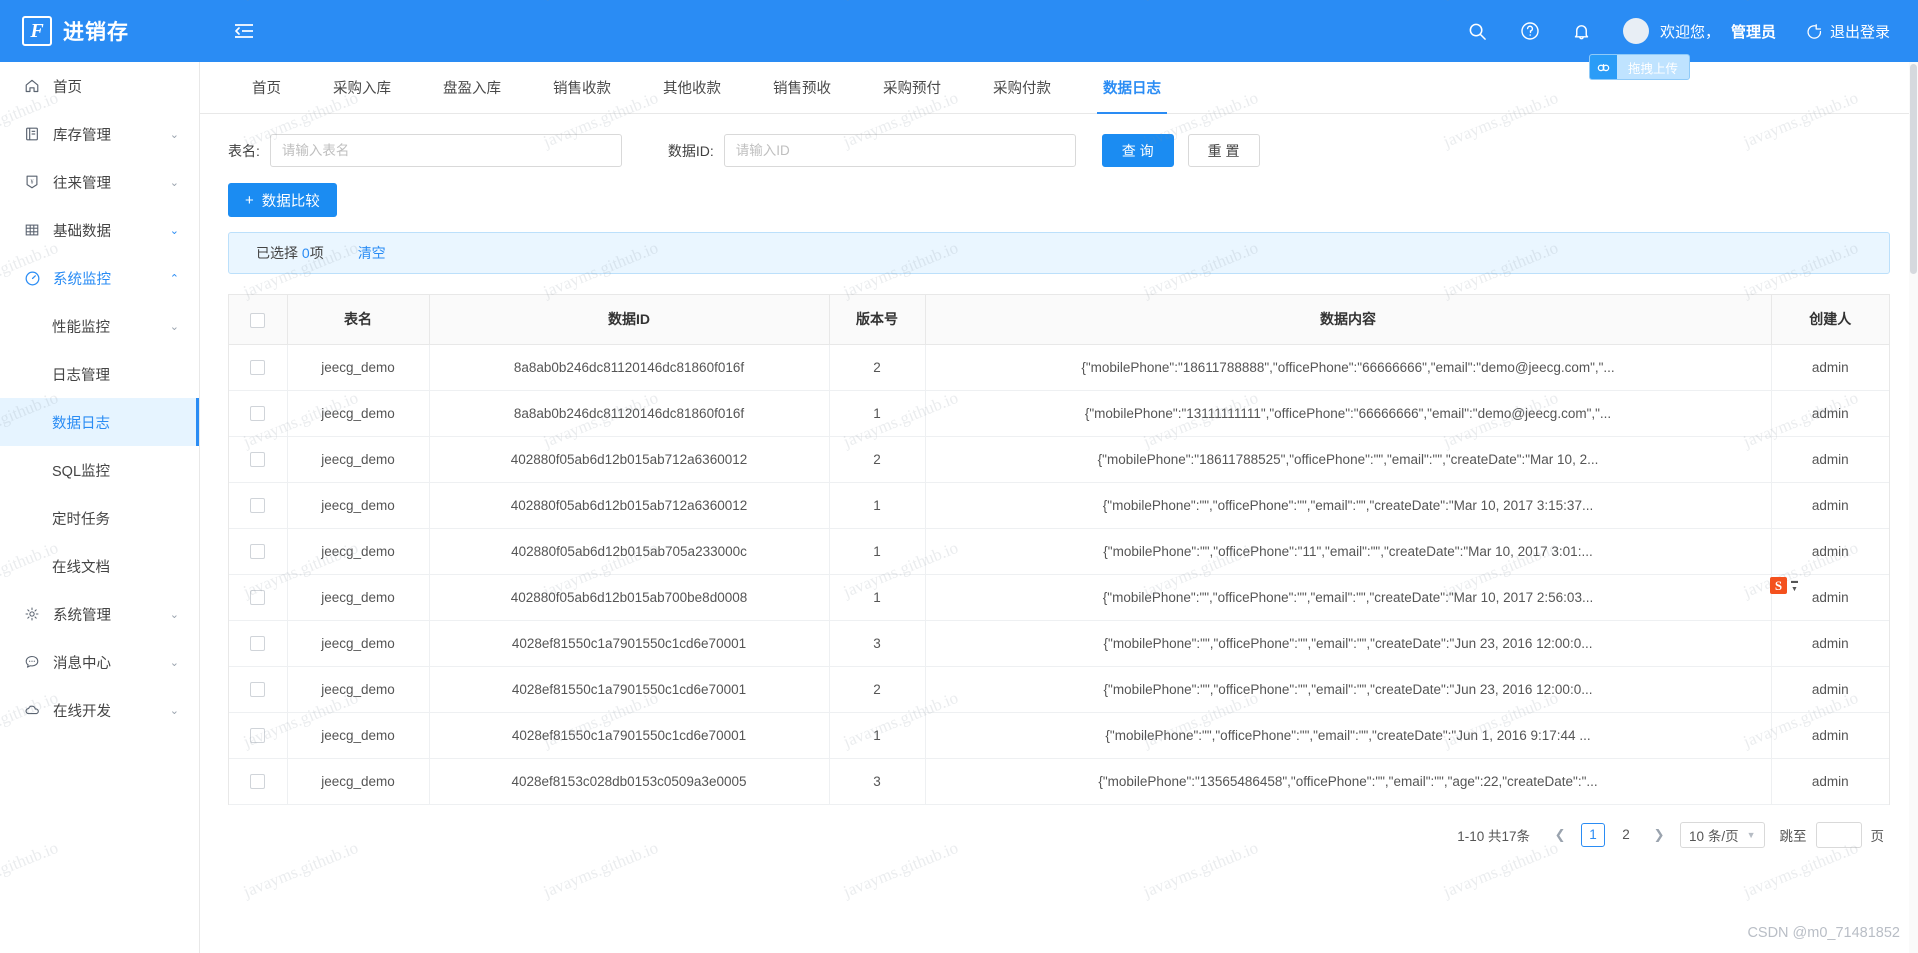 This screenshot has height=953, width=1918. Describe the element at coordinates (99, 134) in the screenshot. I see `sidebar-item-inventory: 库存管理 ⌄` at that location.